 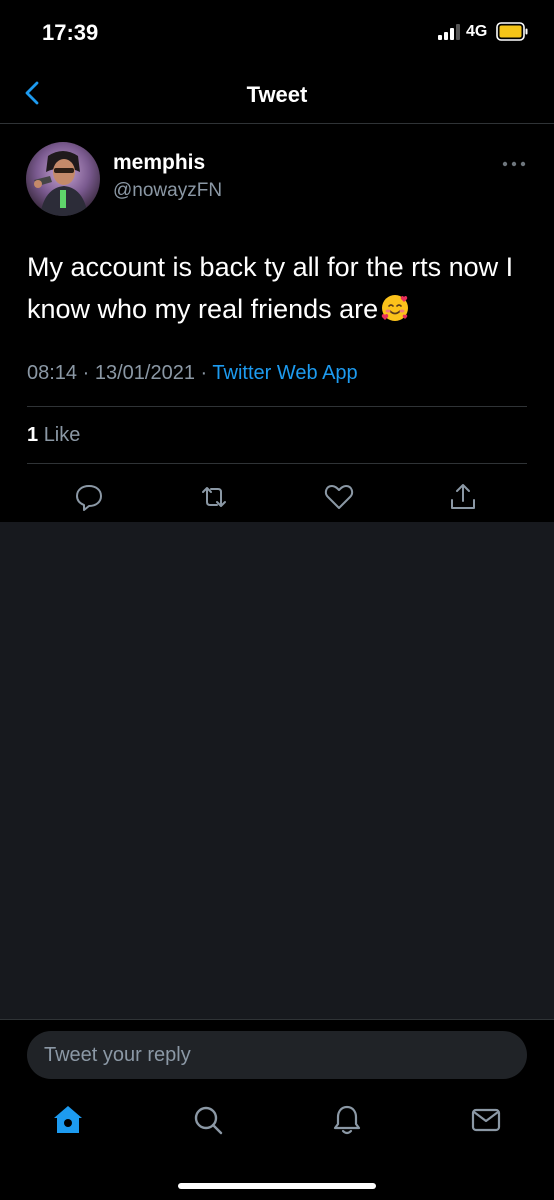 I want to click on share-icon, so click(x=463, y=497).